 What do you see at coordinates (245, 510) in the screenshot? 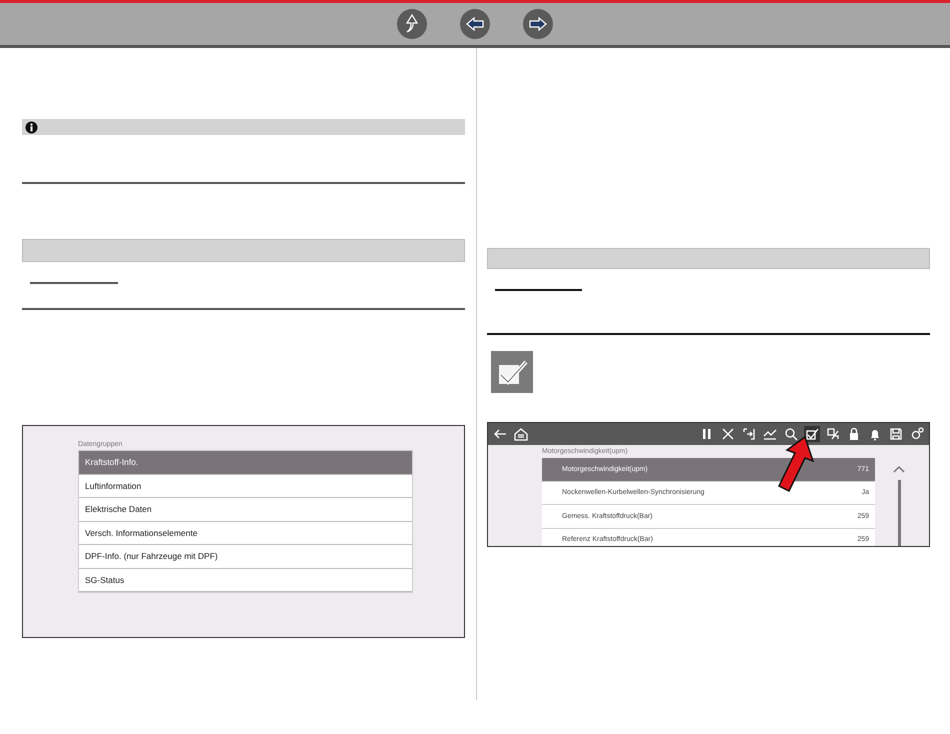
I see `list-item: Elektrische Daten` at bounding box center [245, 510].